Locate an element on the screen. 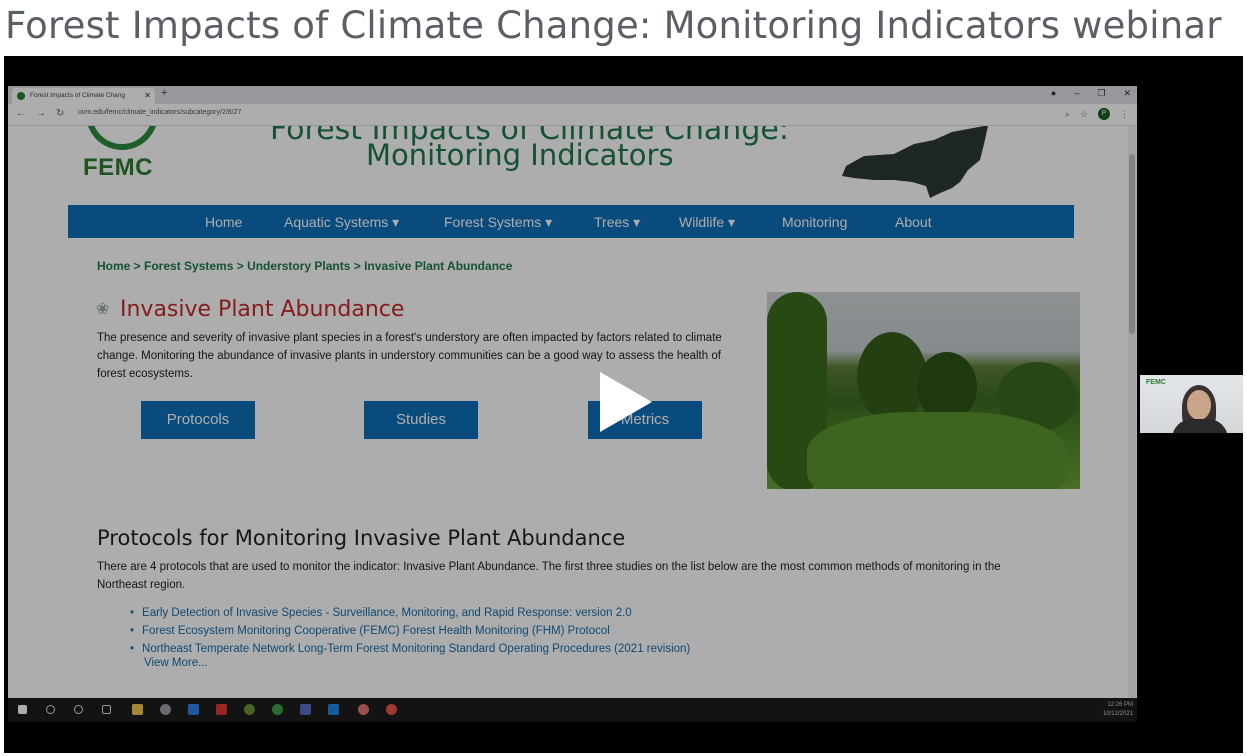 This screenshot has width=1247, height=756. nav-aquatic-systems: Aquatic Systems ▾ is located at coordinates (341, 222).